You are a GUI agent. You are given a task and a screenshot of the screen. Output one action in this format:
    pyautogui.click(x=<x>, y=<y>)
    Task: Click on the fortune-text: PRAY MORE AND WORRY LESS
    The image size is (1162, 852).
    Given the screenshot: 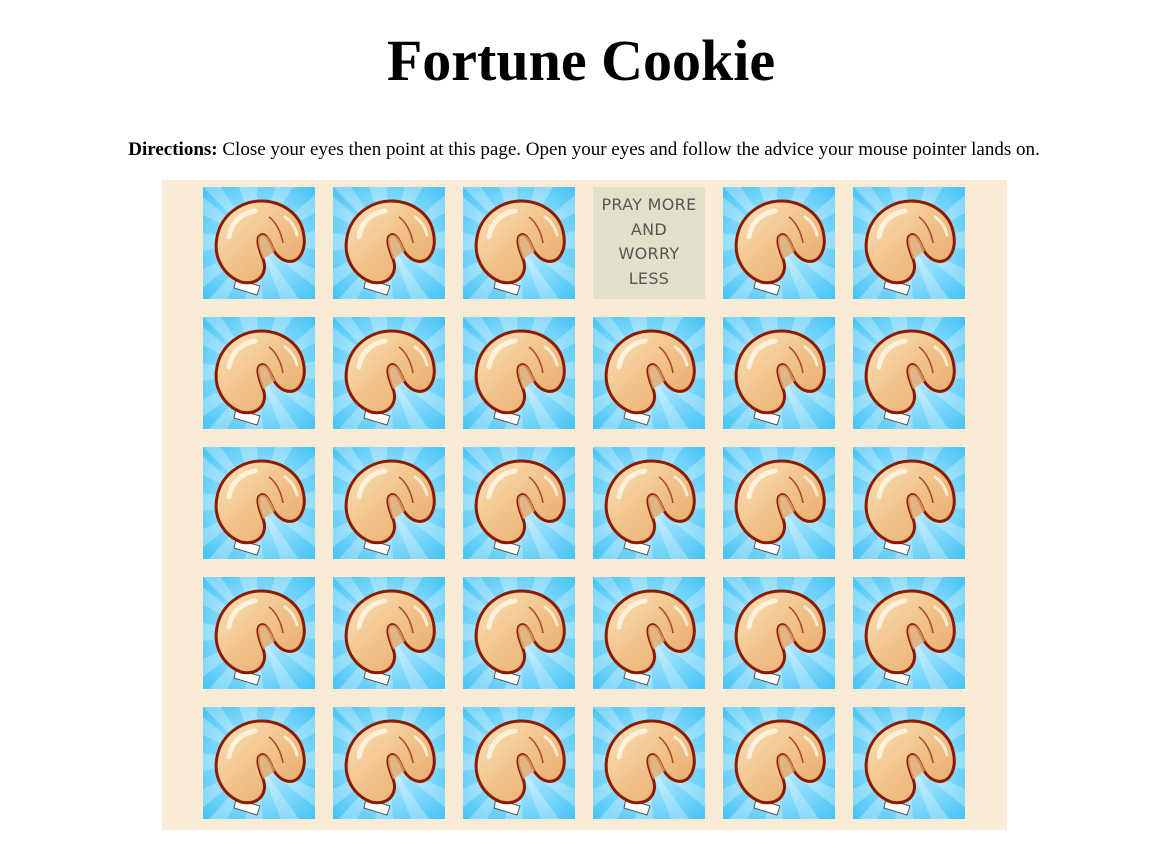 What is the action you would take?
    pyautogui.click(x=649, y=241)
    